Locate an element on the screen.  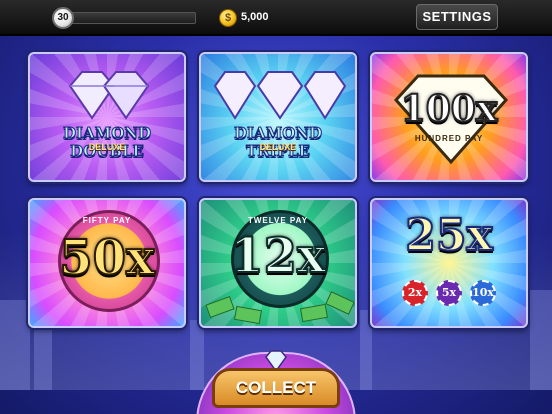
multiplier-text: 25x is located at coordinates (448, 235).